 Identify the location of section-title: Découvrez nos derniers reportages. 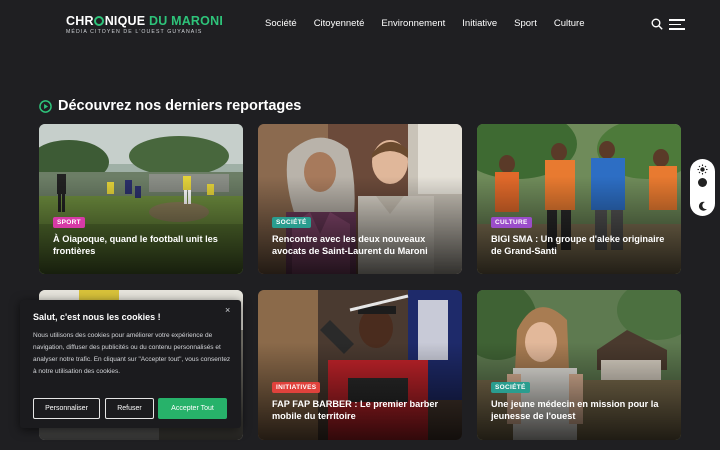
(180, 106).